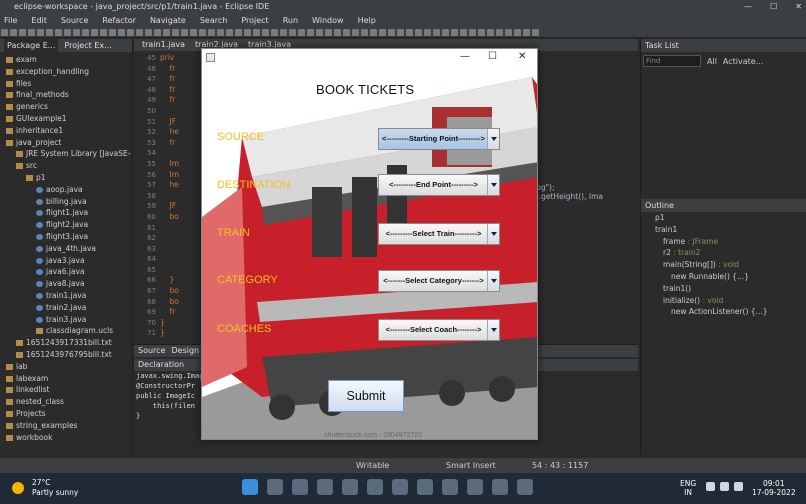 This screenshot has height=504, width=806. What do you see at coordinates (723, 312) in the screenshot?
I see `outline-item: new ActionListener() {...}` at bounding box center [723, 312].